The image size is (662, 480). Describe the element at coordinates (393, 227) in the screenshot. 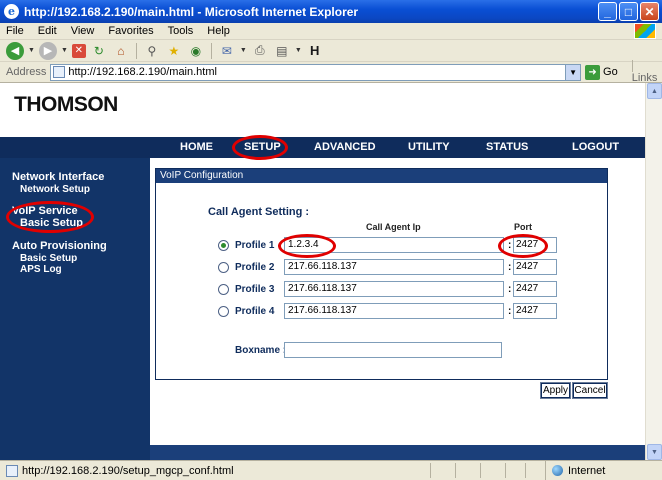

I see `col-header-ip: Call Agent Ip` at that location.